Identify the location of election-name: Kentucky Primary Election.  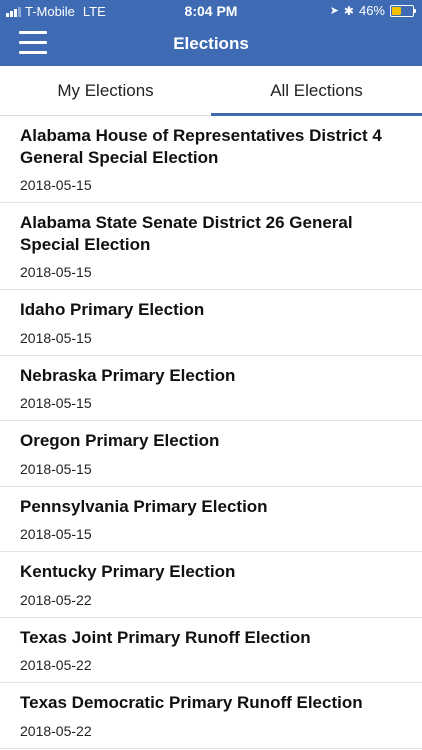
(128, 571).